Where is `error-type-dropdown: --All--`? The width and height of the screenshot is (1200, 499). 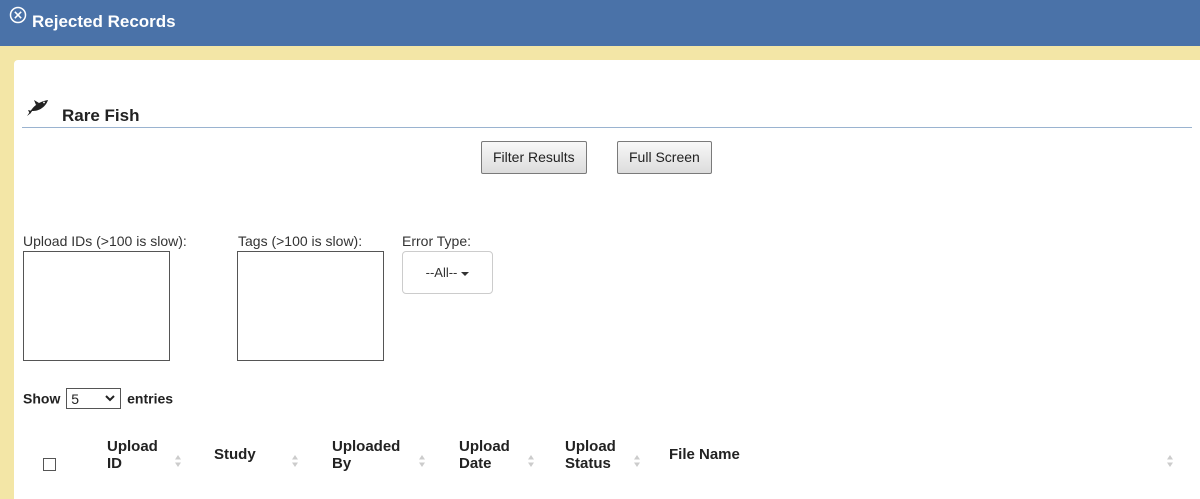 error-type-dropdown: --All-- is located at coordinates (447, 272).